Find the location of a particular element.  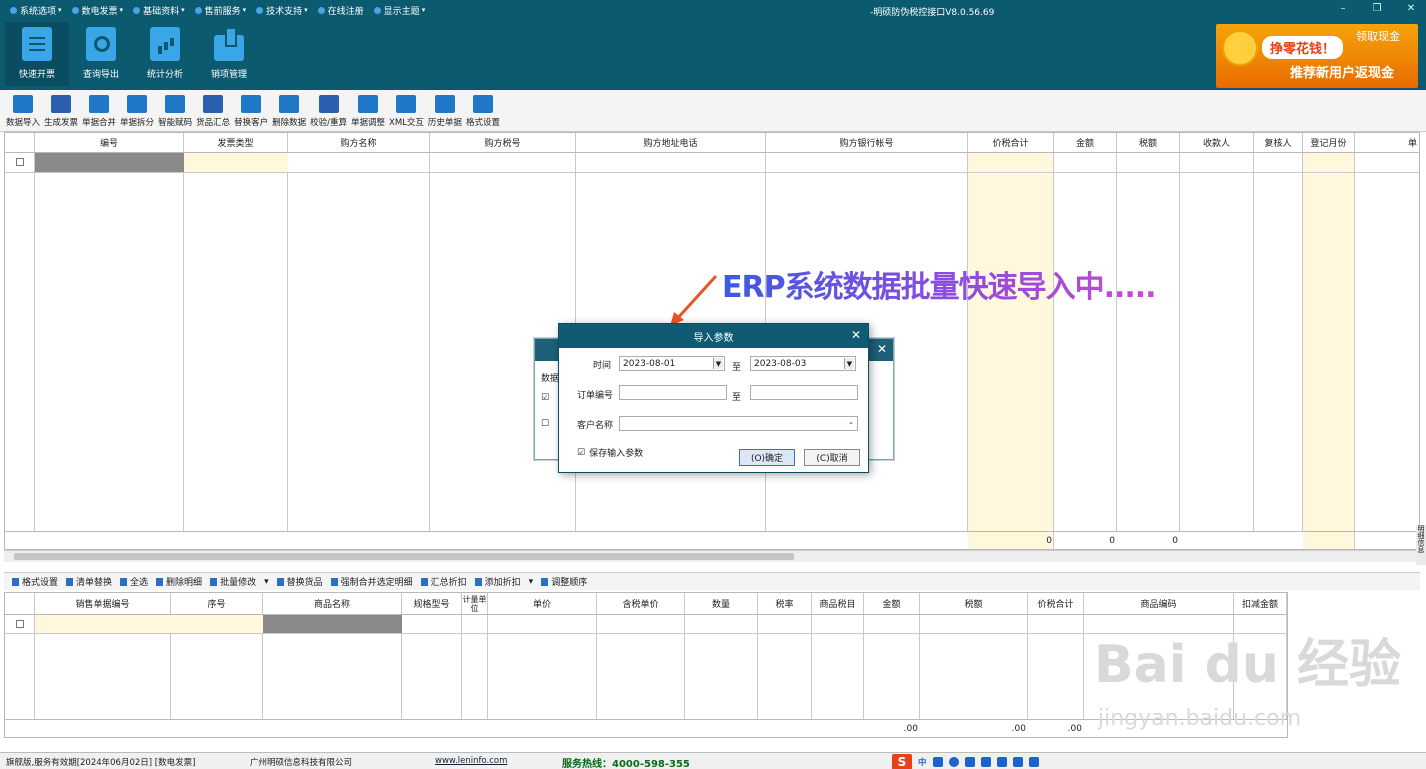

seq-cell is located at coordinates (217, 624).